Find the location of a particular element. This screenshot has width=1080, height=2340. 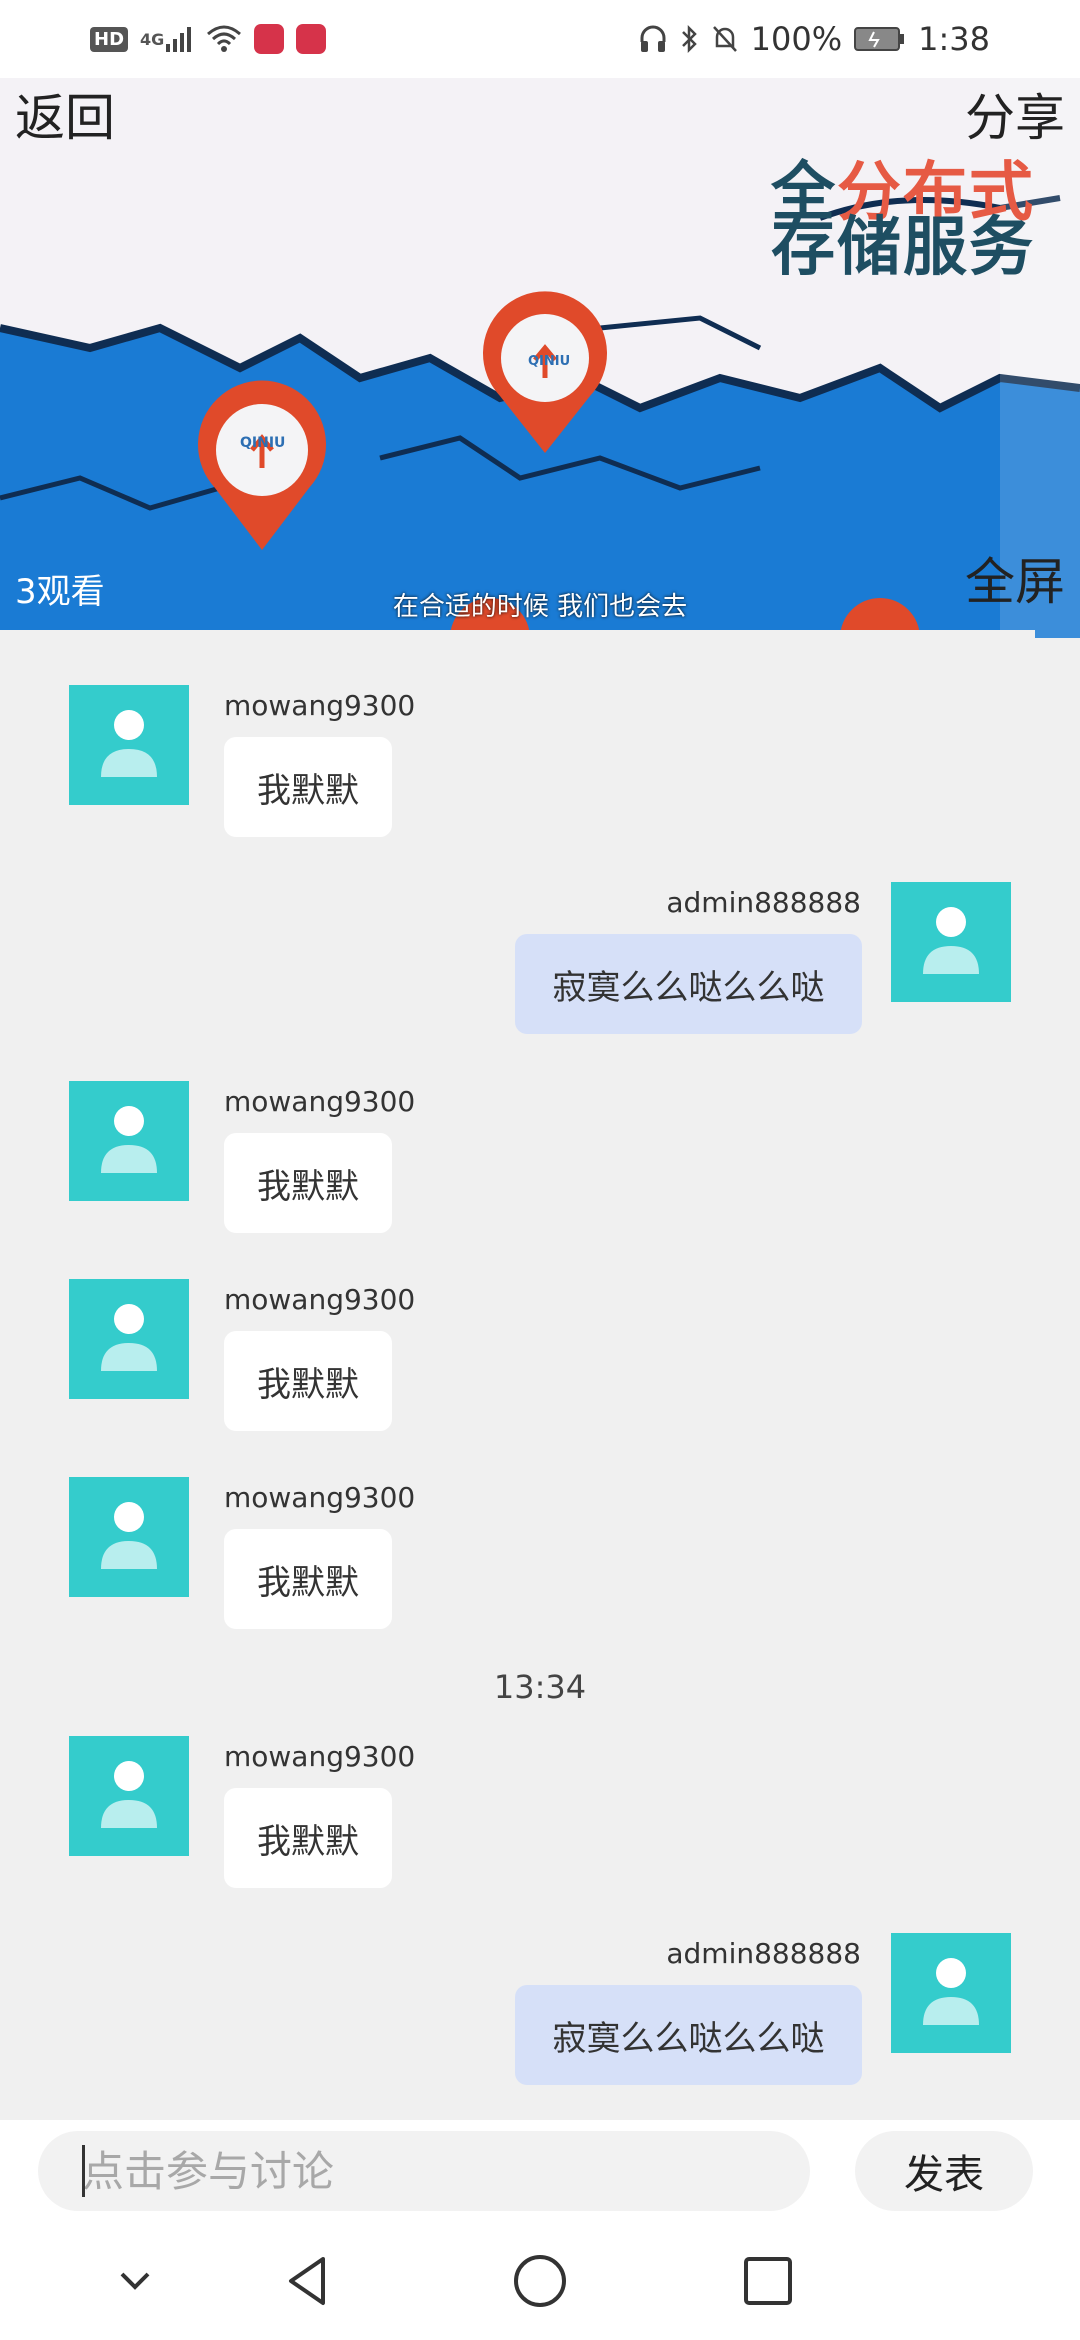

chevron-down-icon is located at coordinates (135, 2281).